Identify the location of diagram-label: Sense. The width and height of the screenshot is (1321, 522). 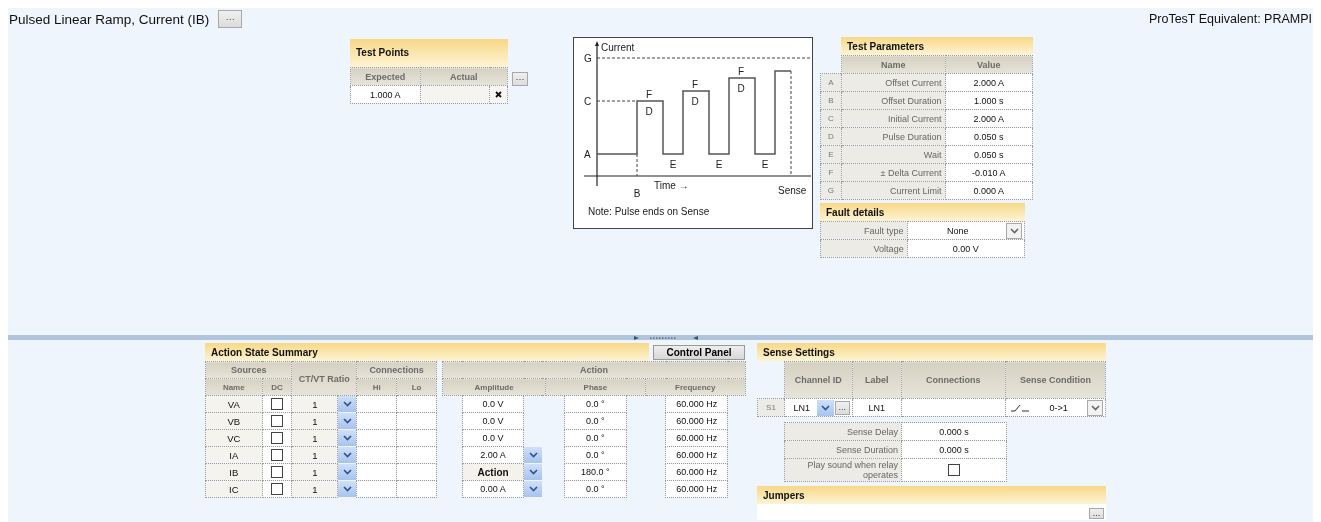
(792, 190).